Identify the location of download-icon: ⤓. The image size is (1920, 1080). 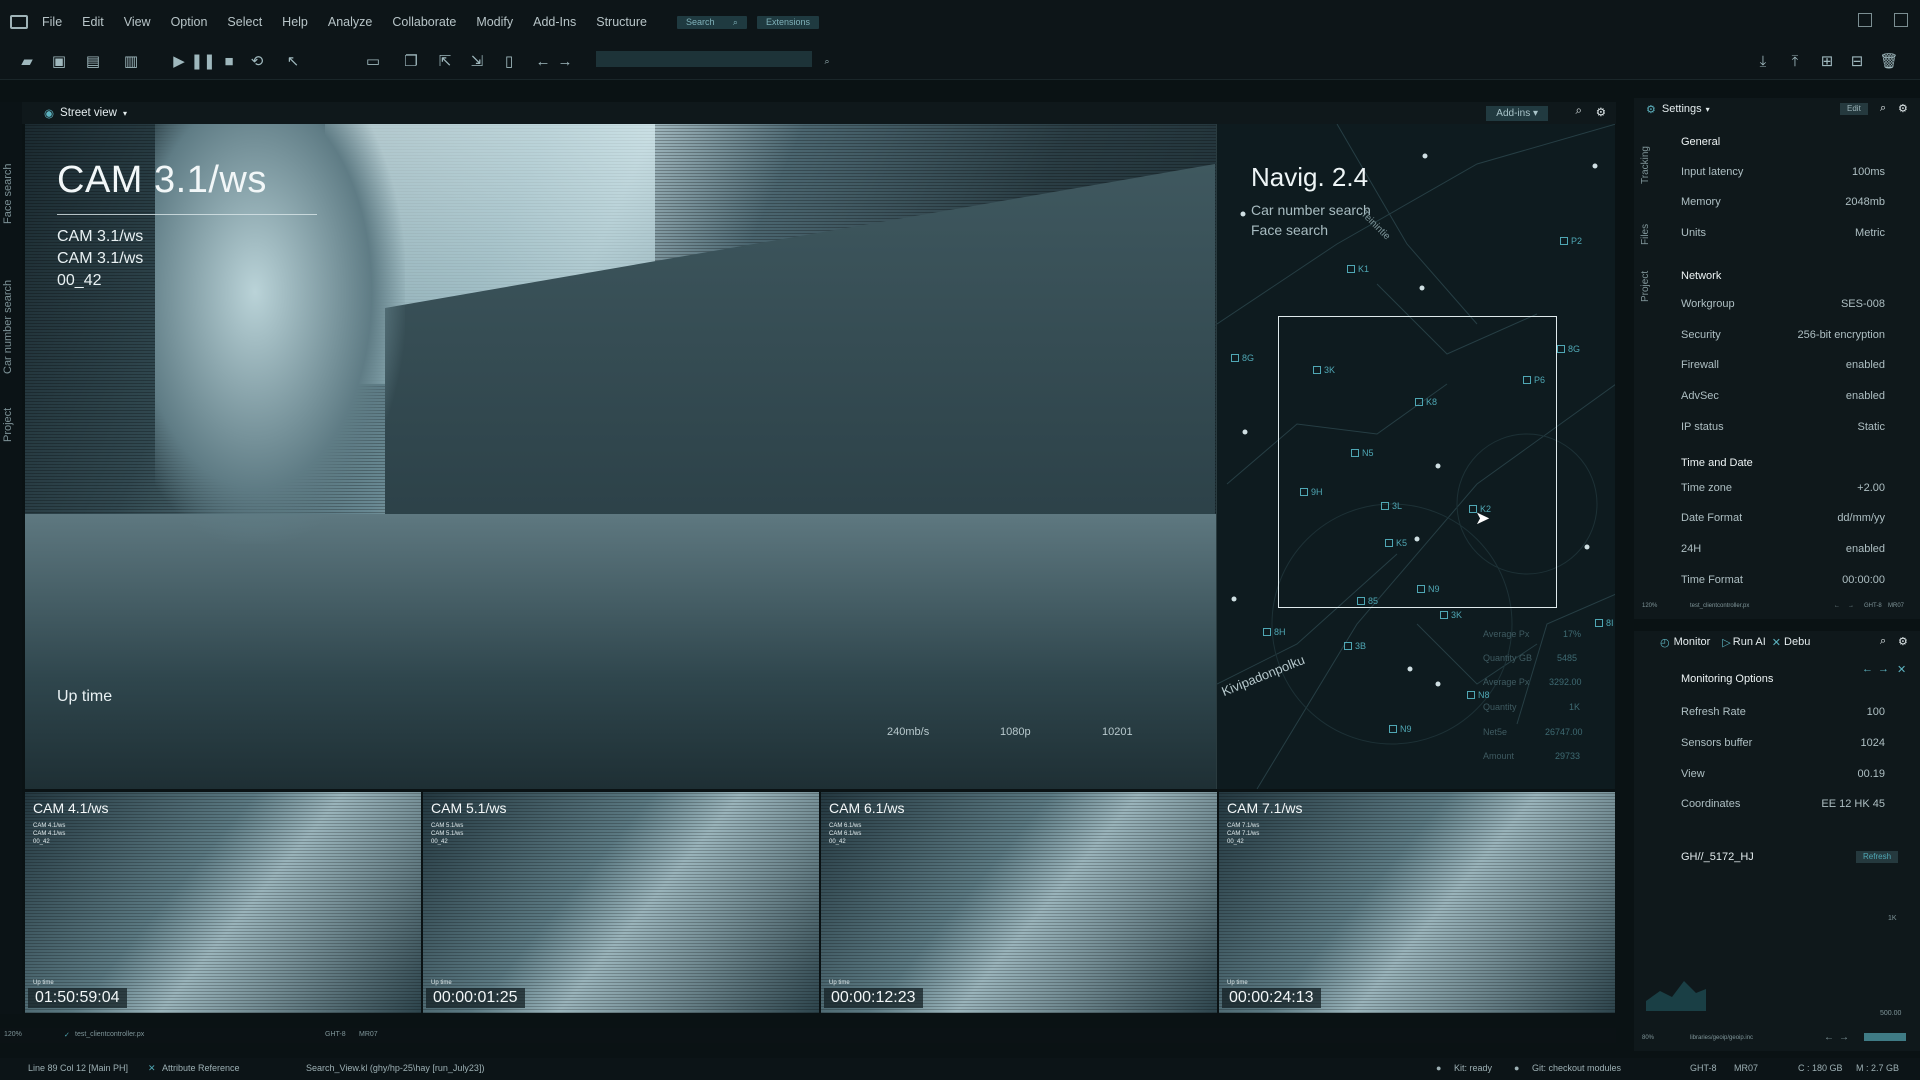
(1763, 61).